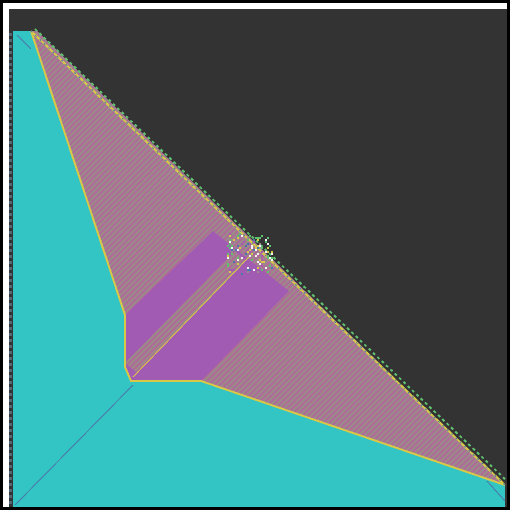 The image size is (510, 510). What do you see at coordinates (21, 33) in the screenshot?
I see `top-left-block` at bounding box center [21, 33].